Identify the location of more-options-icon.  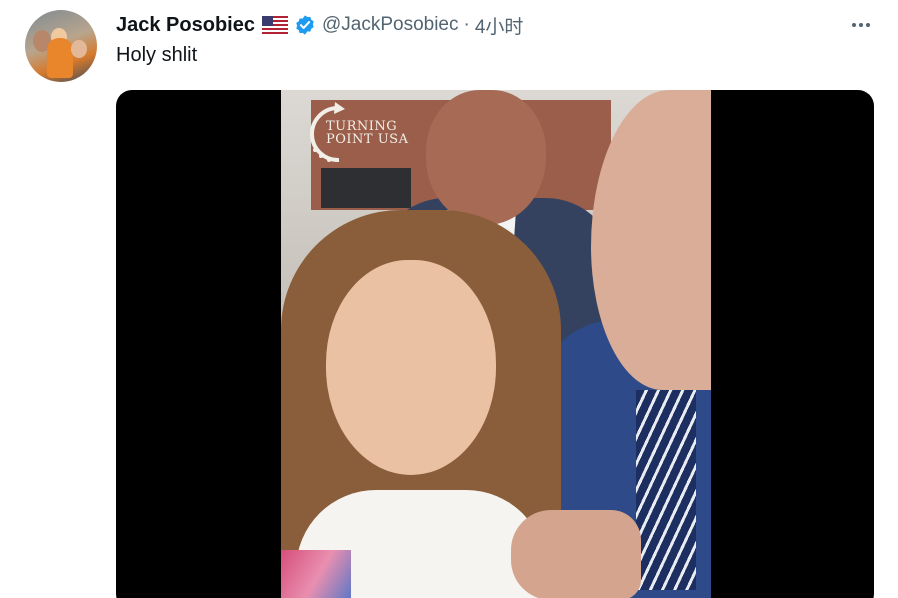
(861, 25).